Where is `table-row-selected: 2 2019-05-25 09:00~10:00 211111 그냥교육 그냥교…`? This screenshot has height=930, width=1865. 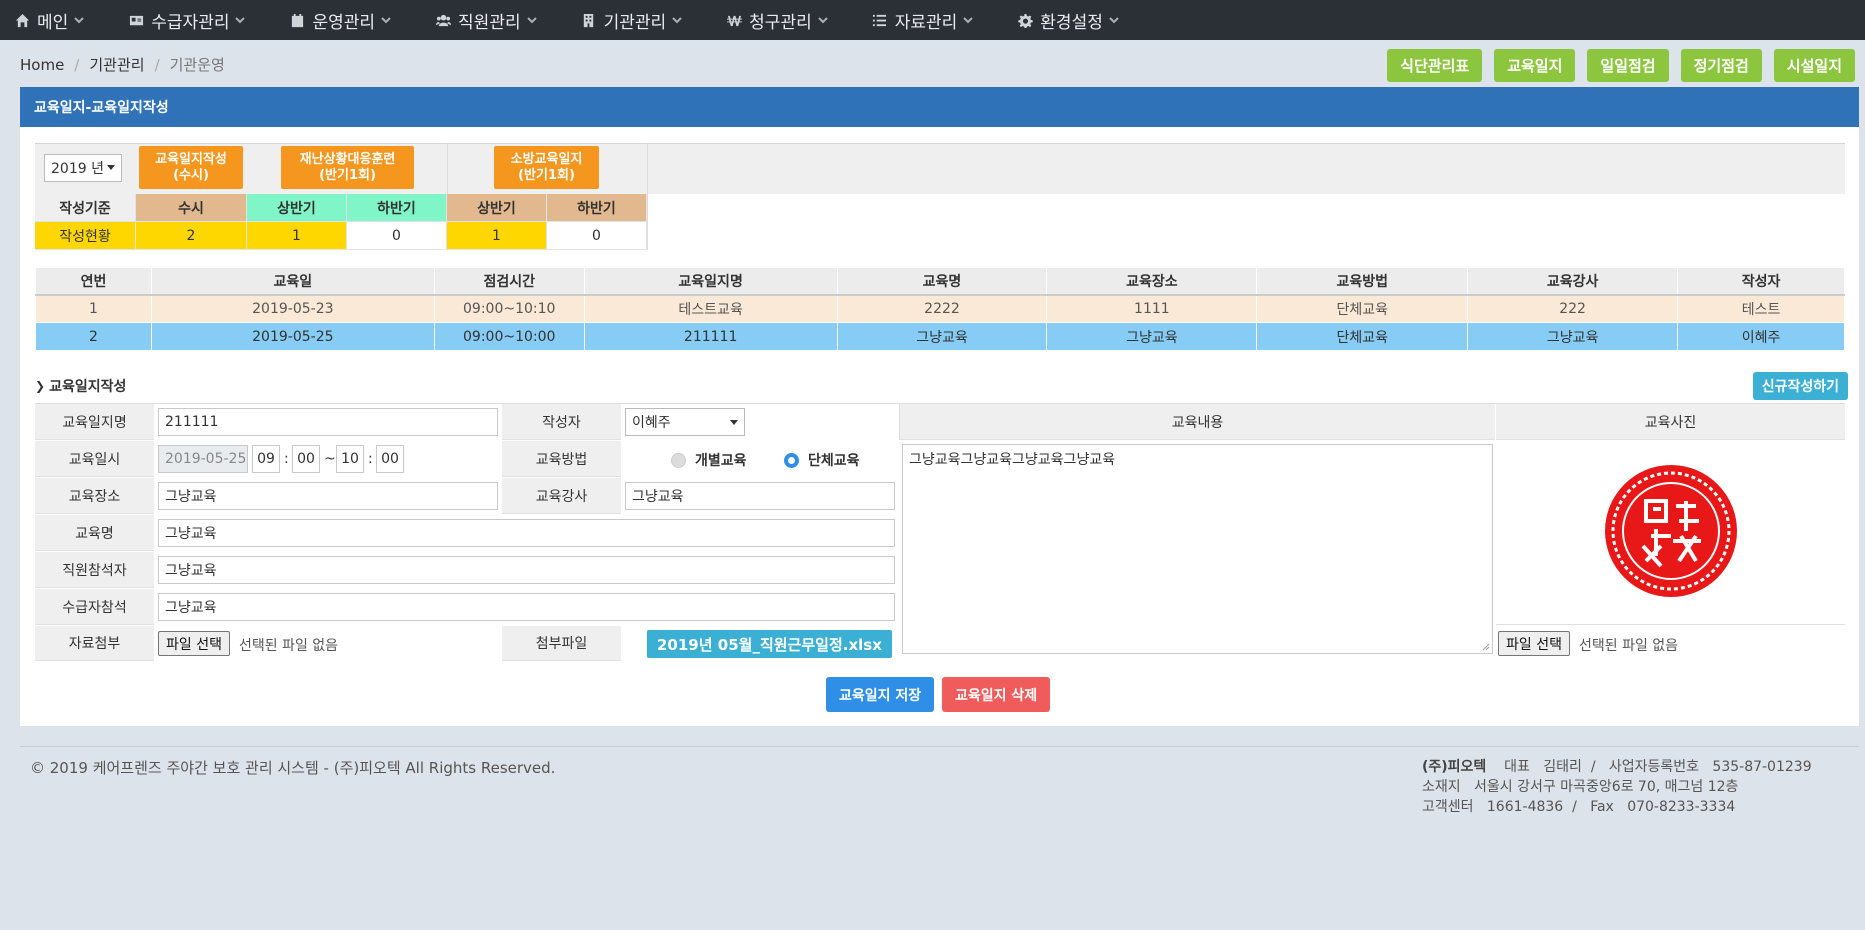
table-row-selected: 2 2019-05-25 09:00~10:00 211111 그냥교육 그냥교… is located at coordinates (940, 336).